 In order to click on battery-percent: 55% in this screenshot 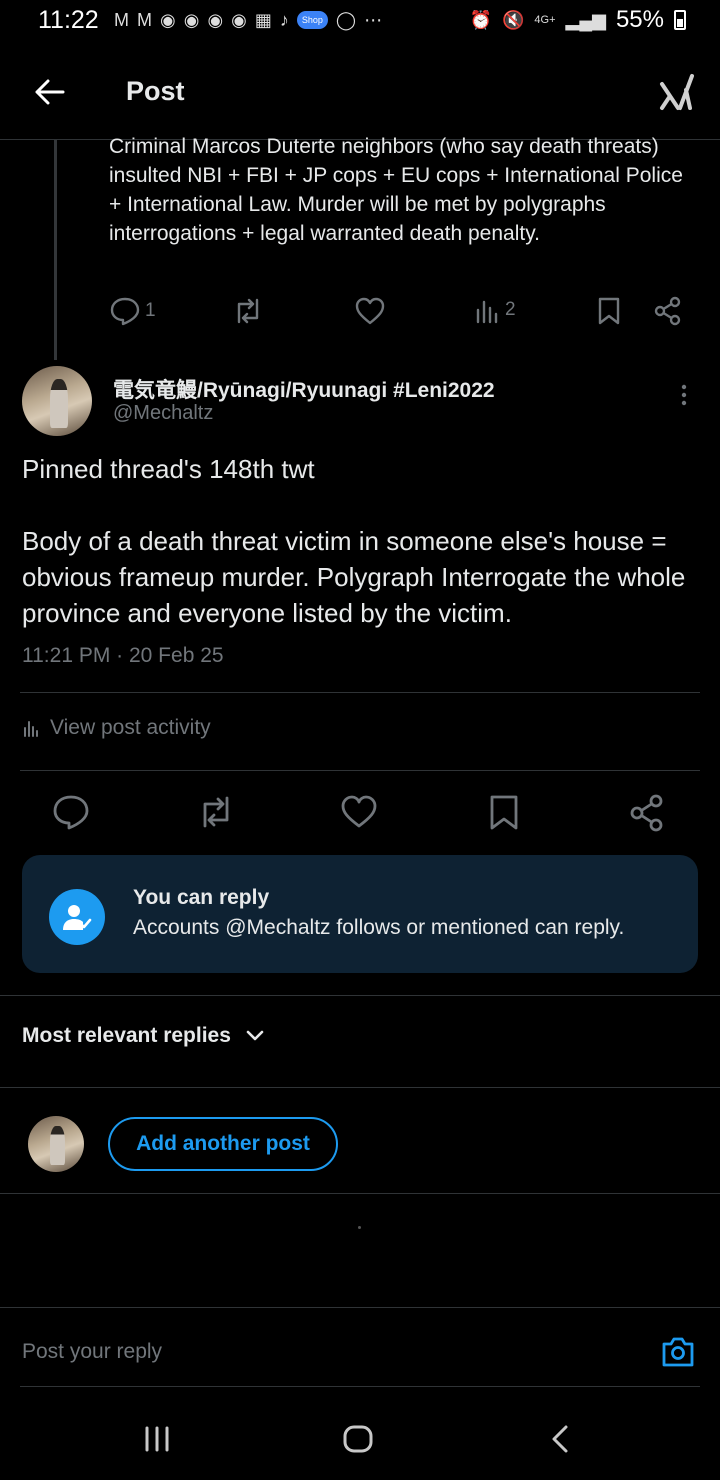, I will do `click(639, 19)`.